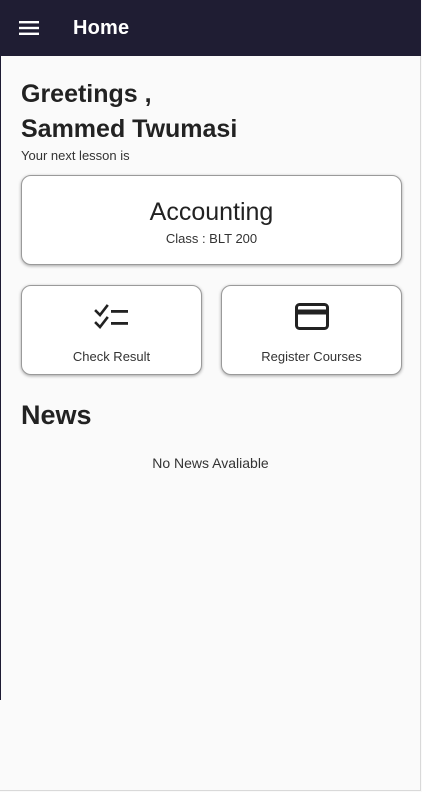  Describe the element at coordinates (210, 463) in the screenshot. I see `news-empty-message: No News Avaliable` at that location.